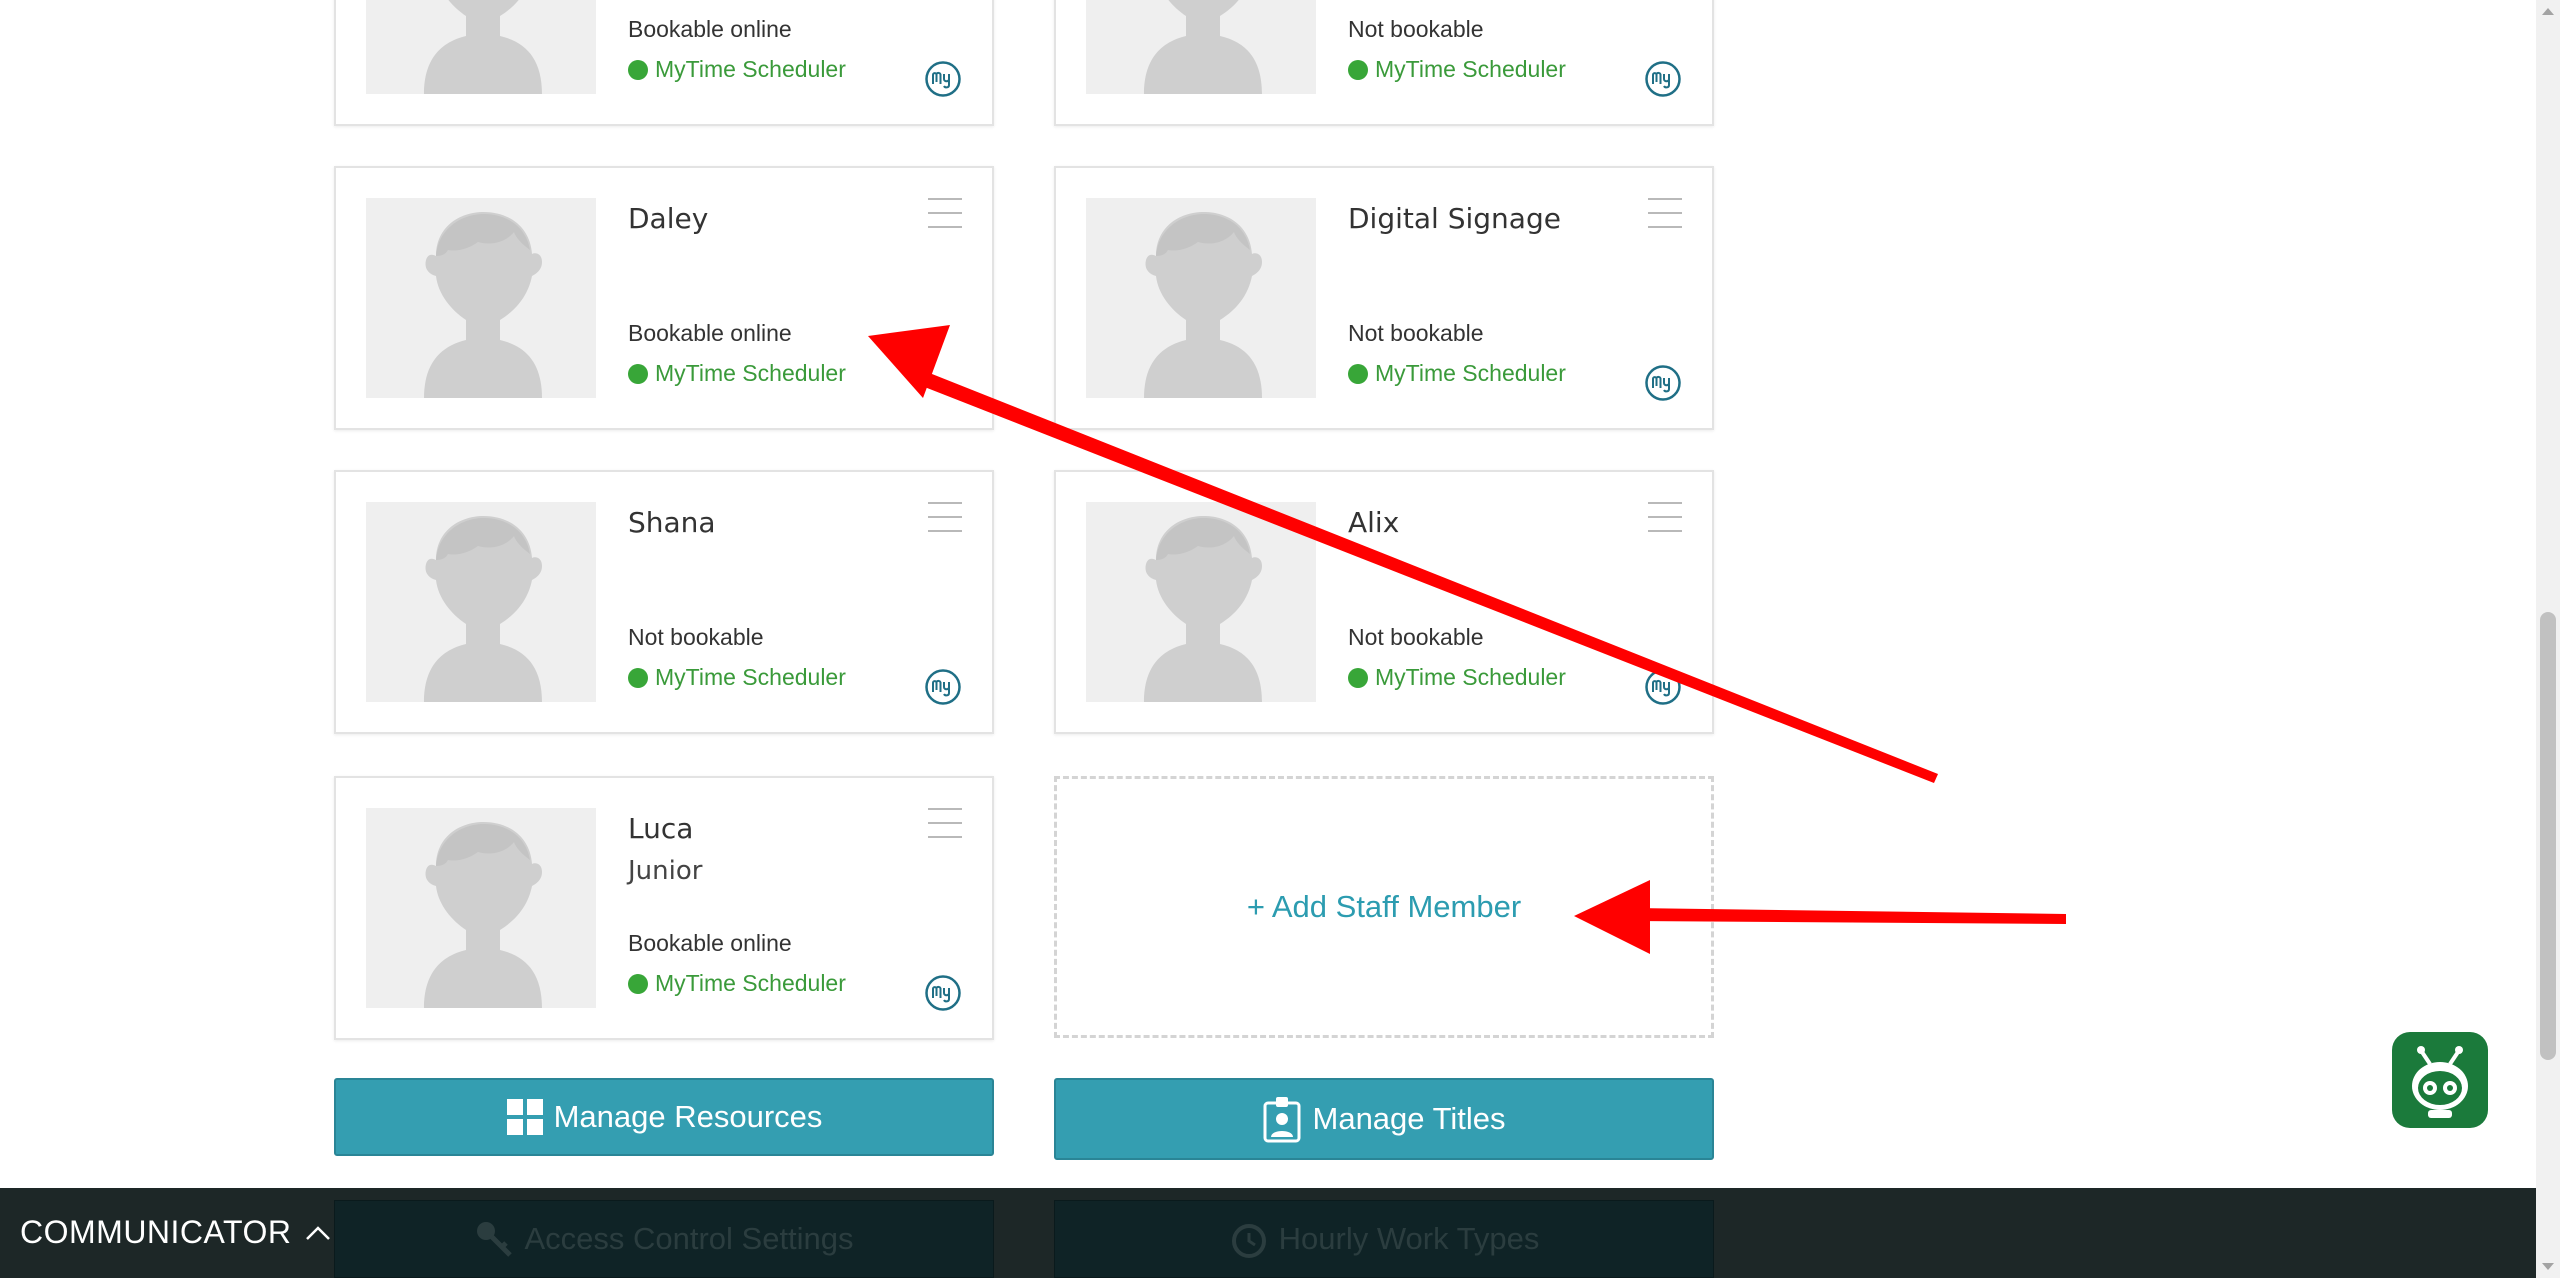 The height and width of the screenshot is (1278, 2560). I want to click on staff-card: Not bookable MyTime Scheduler, so click(1384, 63).